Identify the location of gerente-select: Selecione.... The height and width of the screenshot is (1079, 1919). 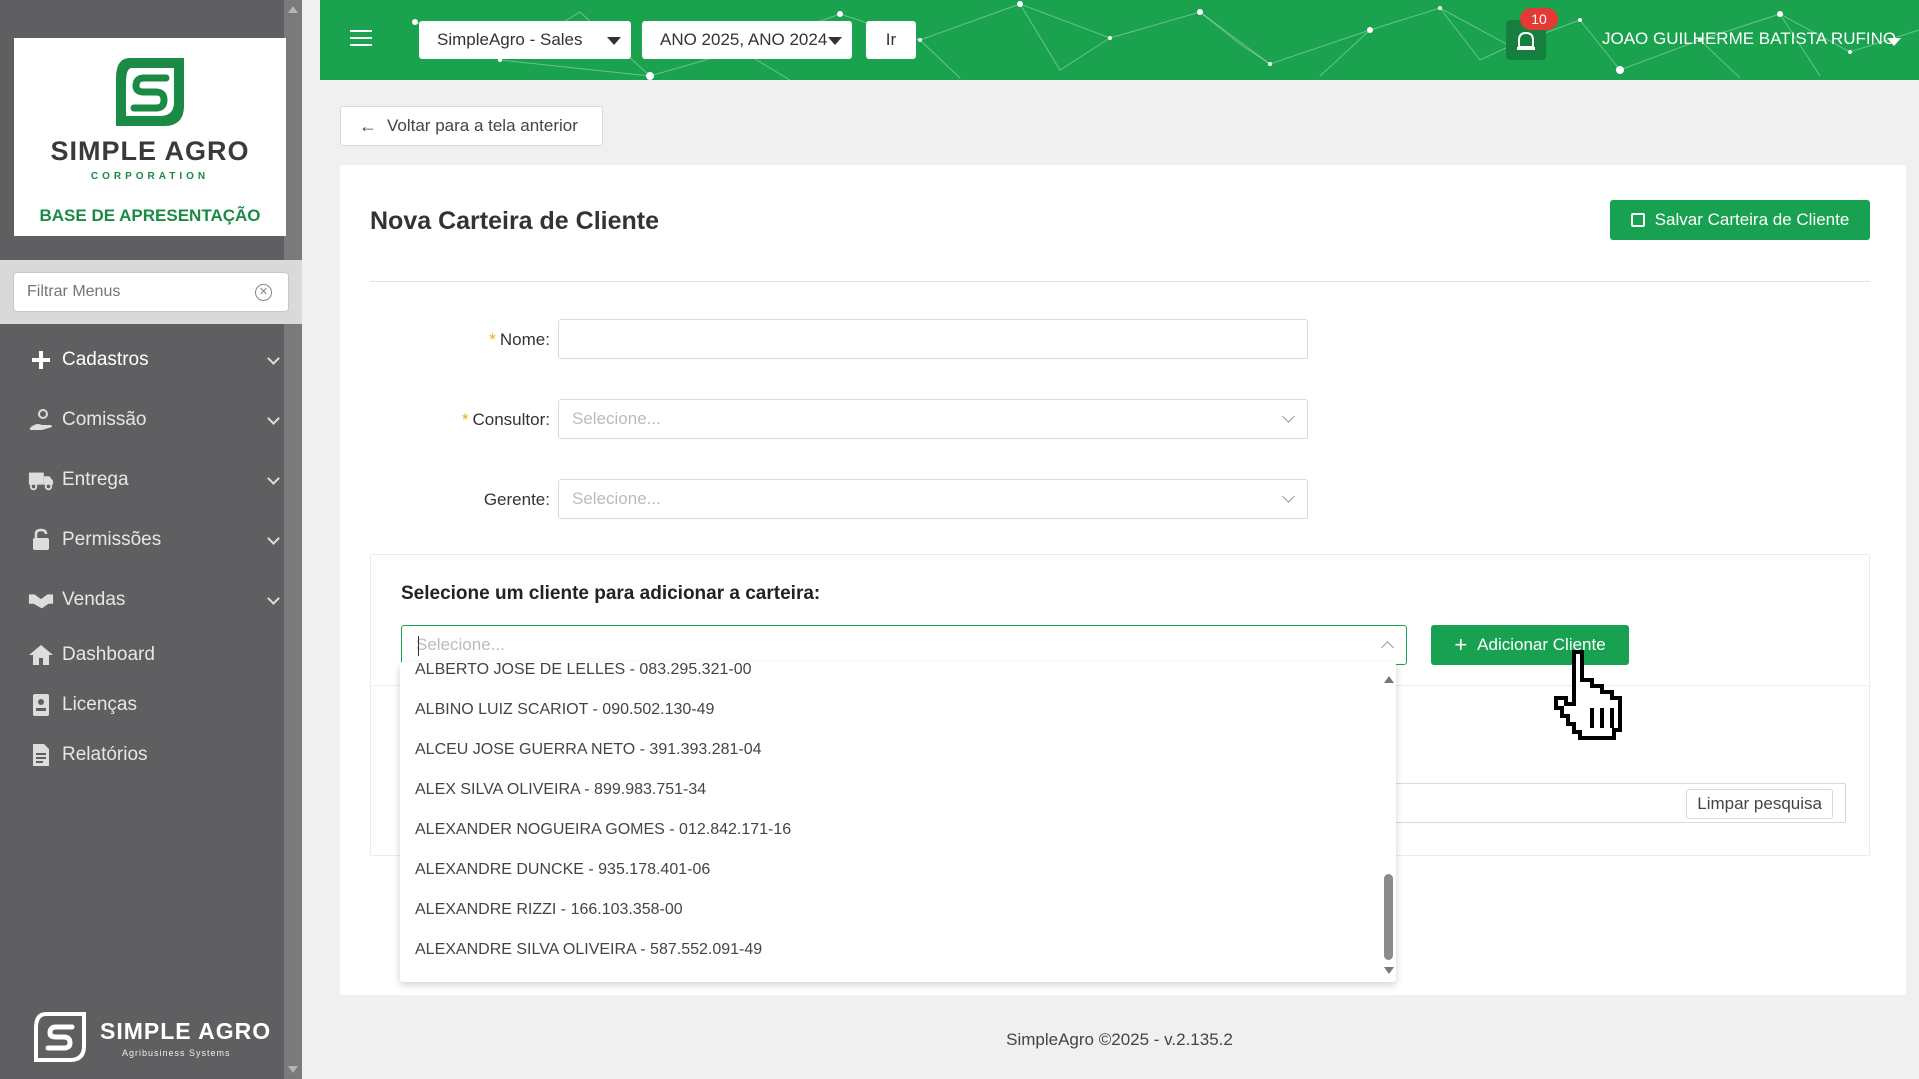
(933, 499).